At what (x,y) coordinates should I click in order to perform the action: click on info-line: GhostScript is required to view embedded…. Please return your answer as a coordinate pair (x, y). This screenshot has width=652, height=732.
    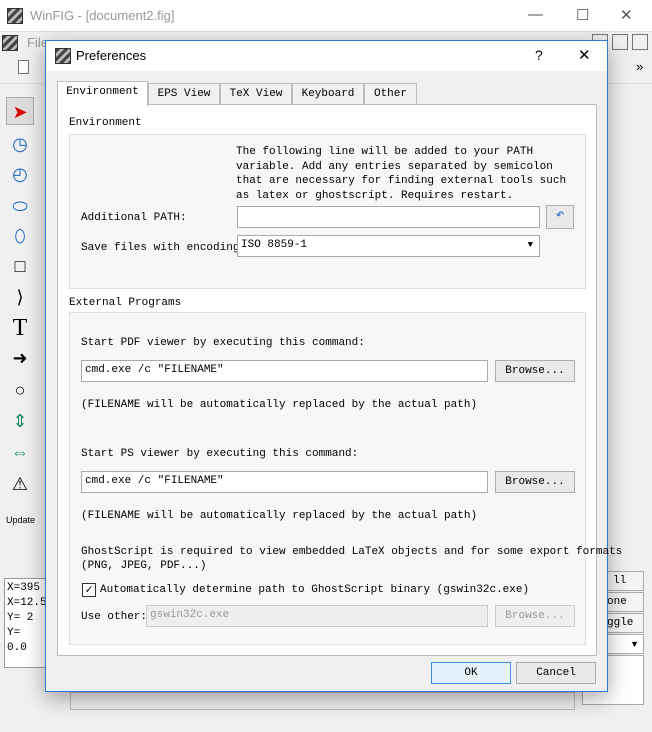
    Looking at the image, I should click on (352, 552).